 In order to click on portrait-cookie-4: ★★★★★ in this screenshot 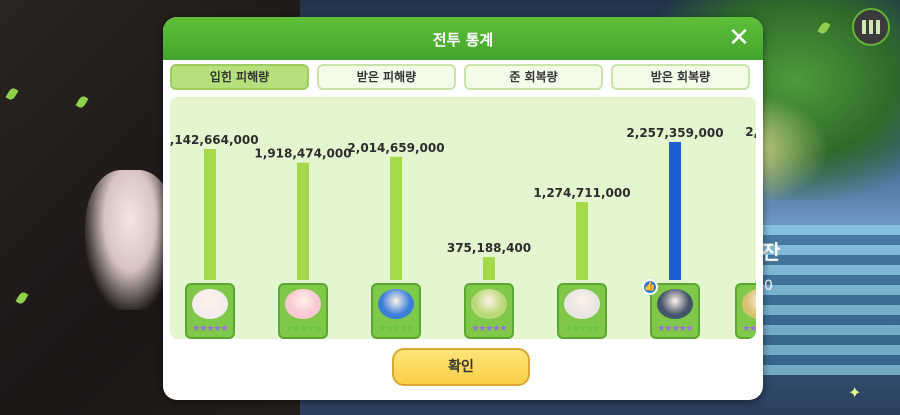, I will do `click(489, 311)`.